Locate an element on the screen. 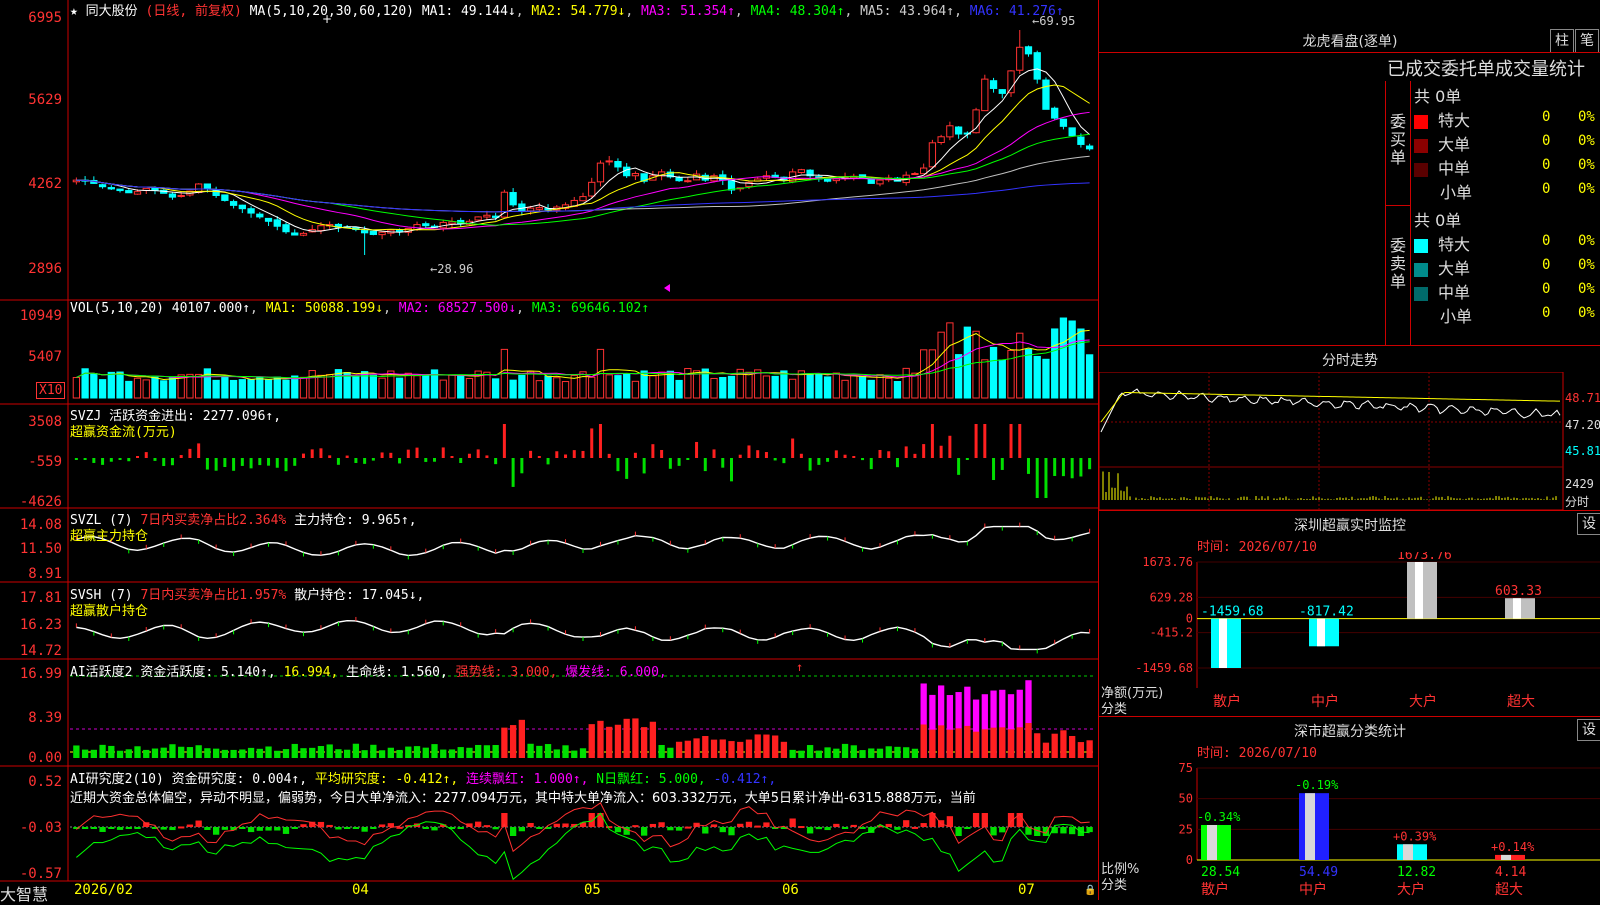  vol-v2: MA2: 68527.500↓ is located at coordinates (457, 308).